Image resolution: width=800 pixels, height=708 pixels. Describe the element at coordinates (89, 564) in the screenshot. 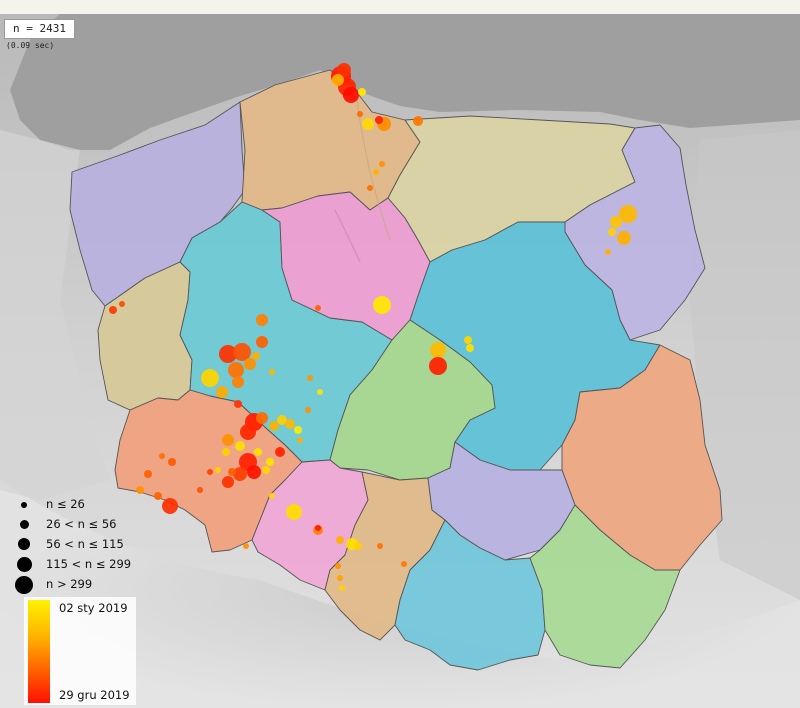

I see `size-legend-label: 115 < n ≤ 299` at that location.